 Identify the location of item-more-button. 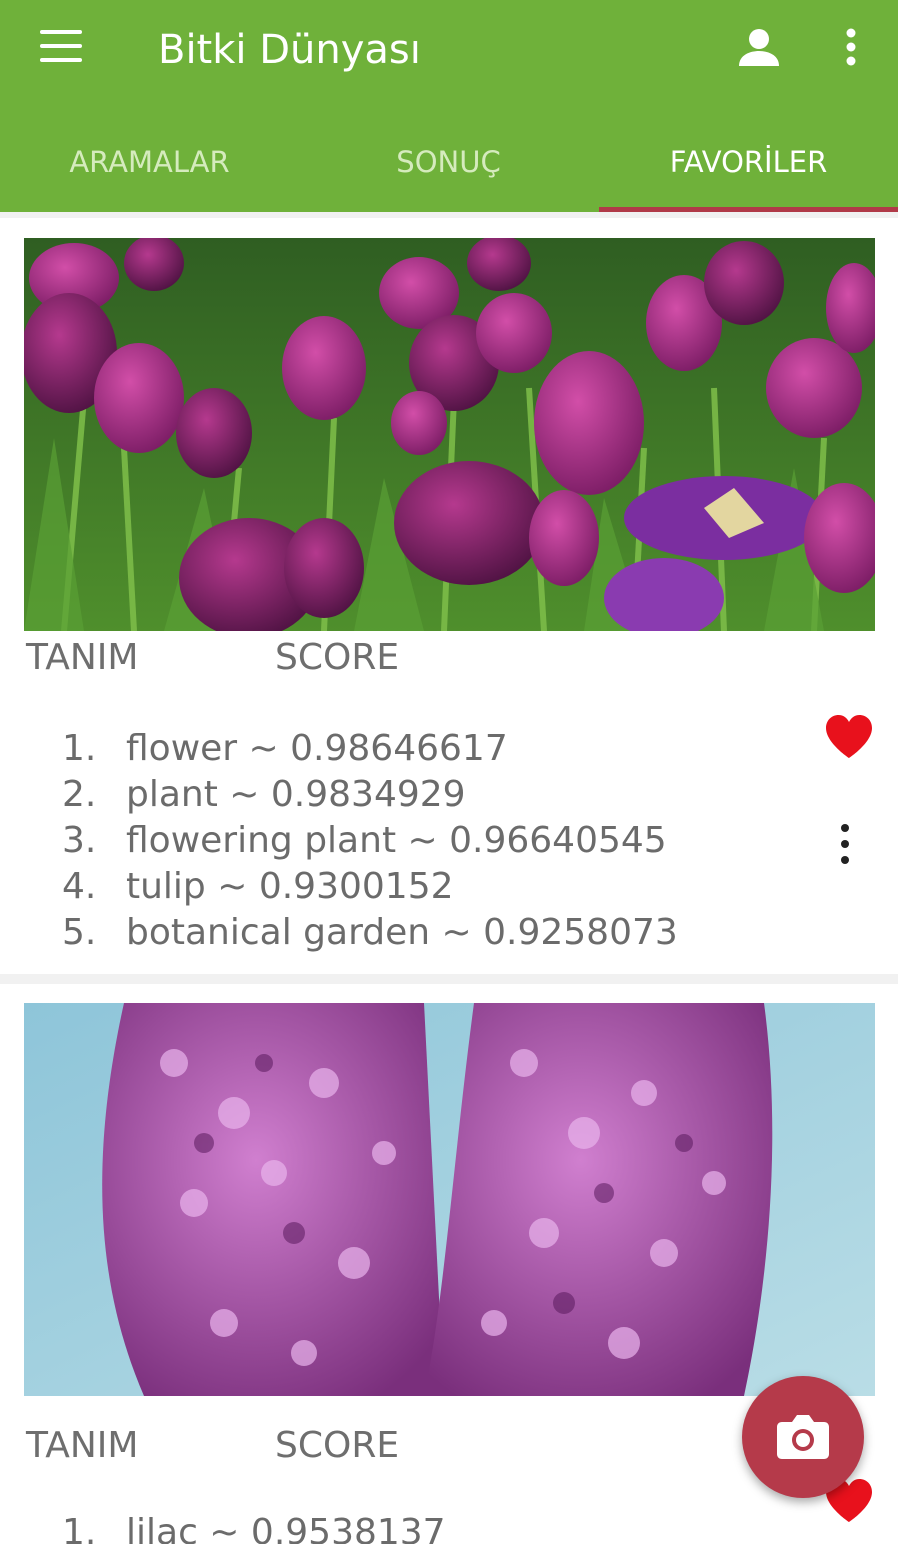
(845, 844).